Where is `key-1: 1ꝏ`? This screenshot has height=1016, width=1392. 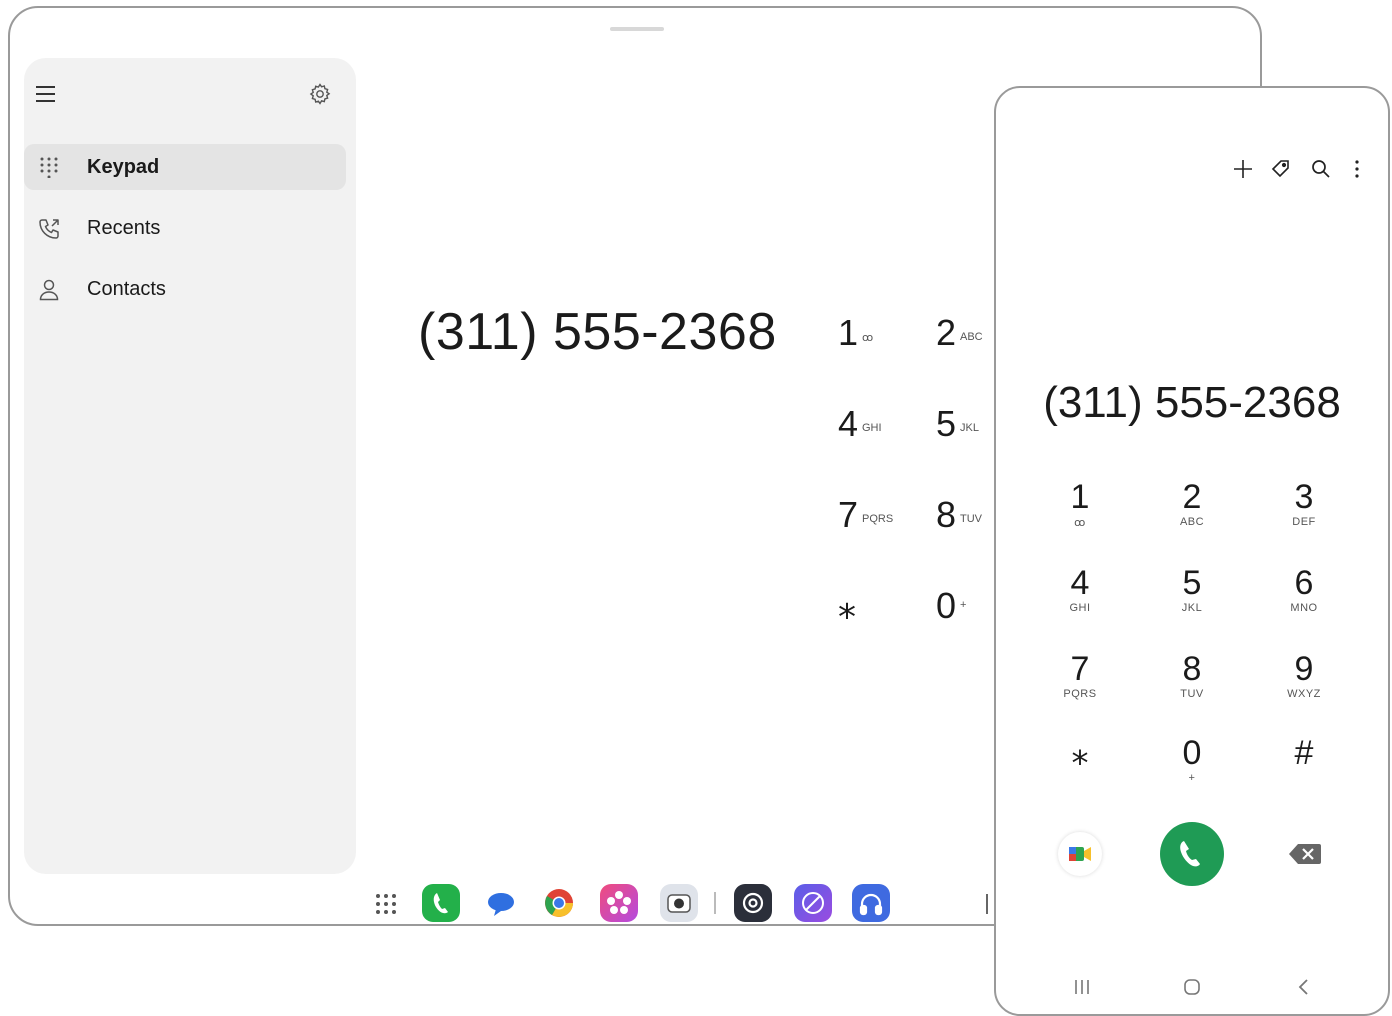 key-1: 1ꝏ is located at coordinates (1080, 515).